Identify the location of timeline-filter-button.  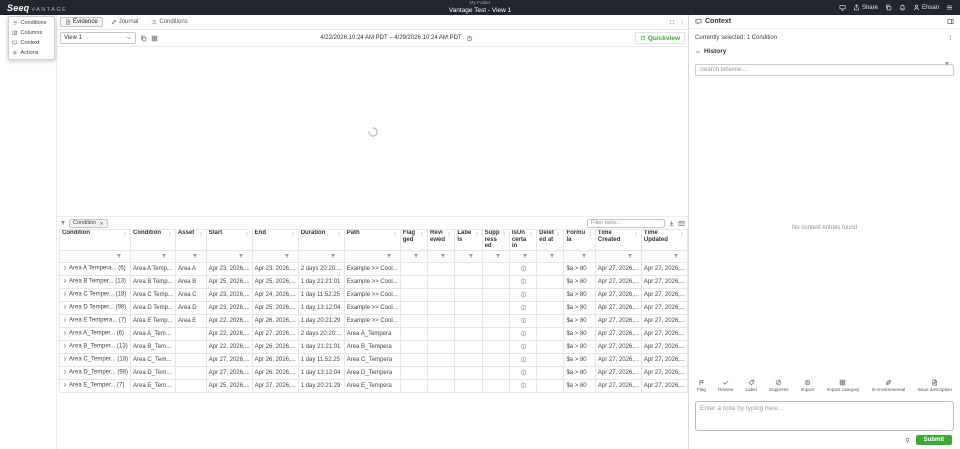
(947, 64).